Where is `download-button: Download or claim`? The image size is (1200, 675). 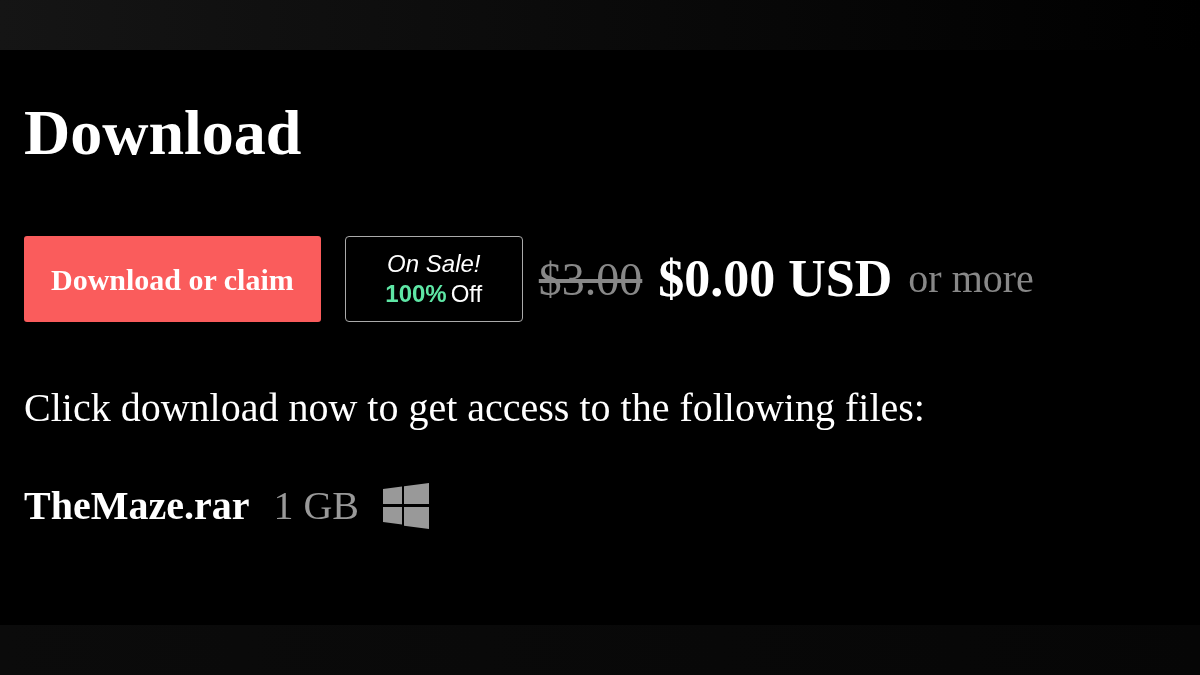
download-button: Download or claim is located at coordinates (172, 279).